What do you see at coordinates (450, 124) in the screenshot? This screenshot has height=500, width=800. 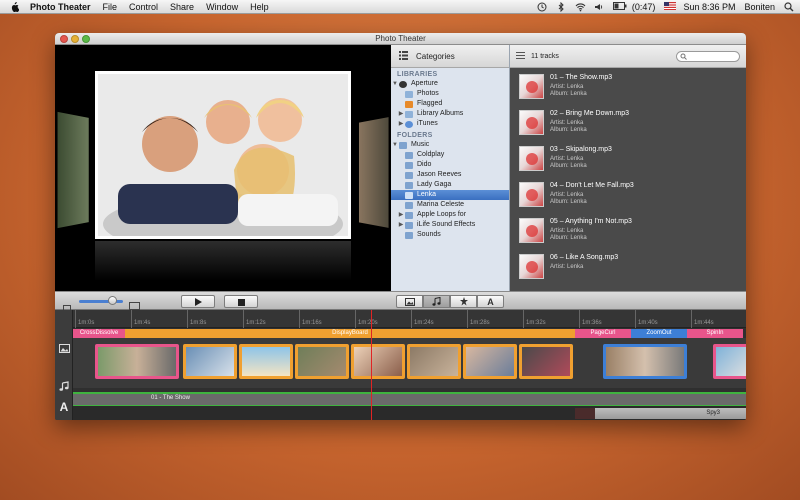 I see `library-item-itunes: ▶ iTunes` at bounding box center [450, 124].